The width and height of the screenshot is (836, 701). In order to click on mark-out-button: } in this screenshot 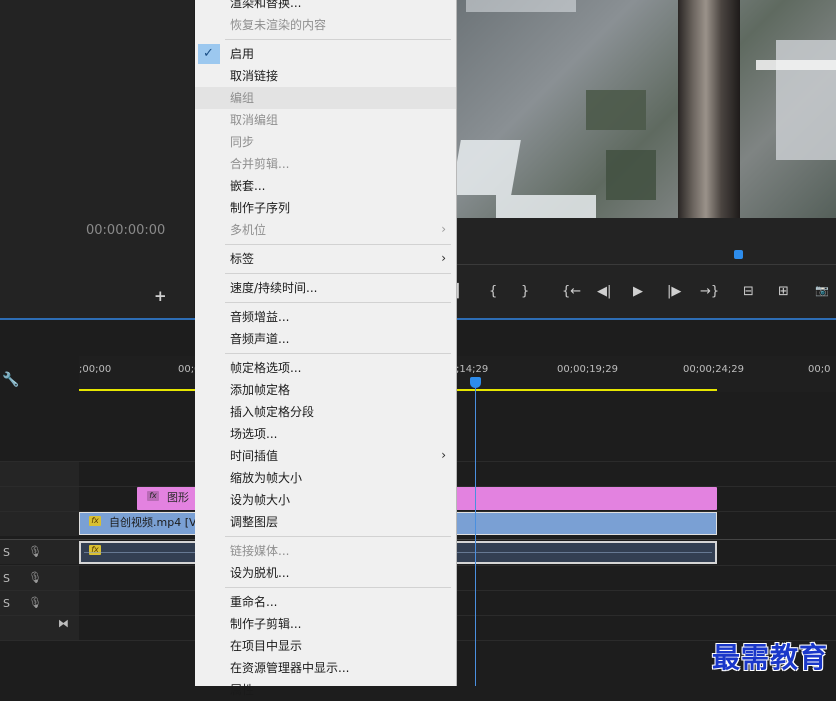, I will do `click(525, 291)`.